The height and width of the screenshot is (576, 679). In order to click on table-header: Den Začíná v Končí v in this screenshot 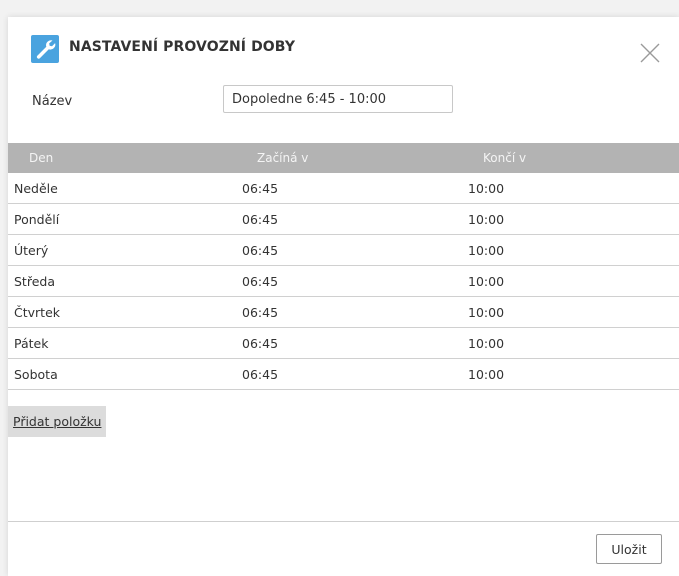, I will do `click(343, 158)`.